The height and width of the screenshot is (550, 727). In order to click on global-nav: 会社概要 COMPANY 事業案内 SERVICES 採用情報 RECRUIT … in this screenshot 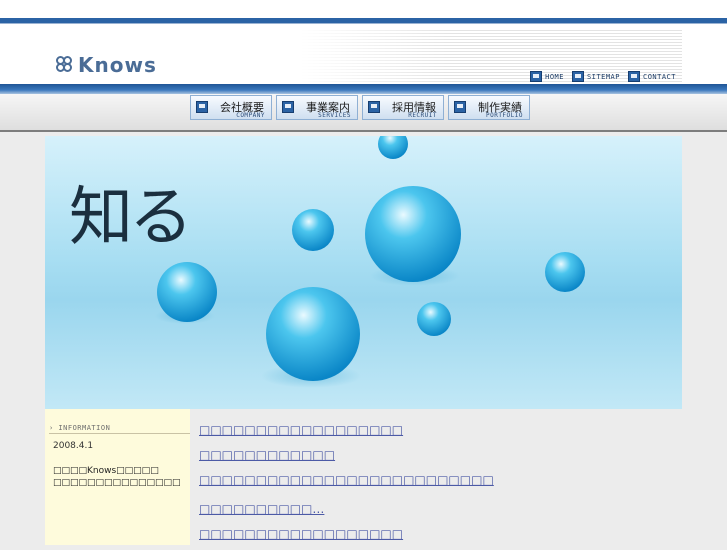, I will do `click(363, 113)`.